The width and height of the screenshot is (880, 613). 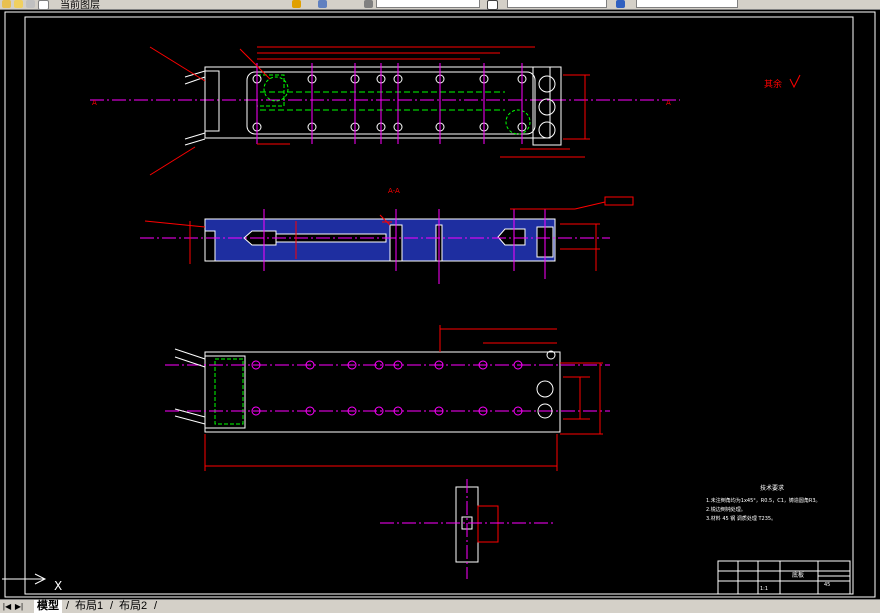 I want to click on tab-first-icon: |◀, so click(x=7, y=606).